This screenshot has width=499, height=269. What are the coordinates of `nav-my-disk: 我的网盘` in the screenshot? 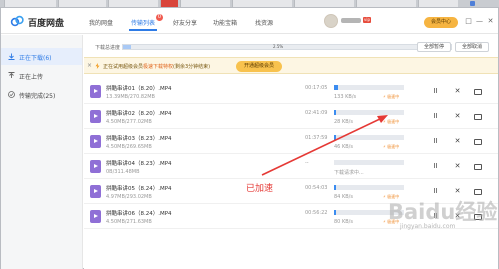 It's located at (101, 22).